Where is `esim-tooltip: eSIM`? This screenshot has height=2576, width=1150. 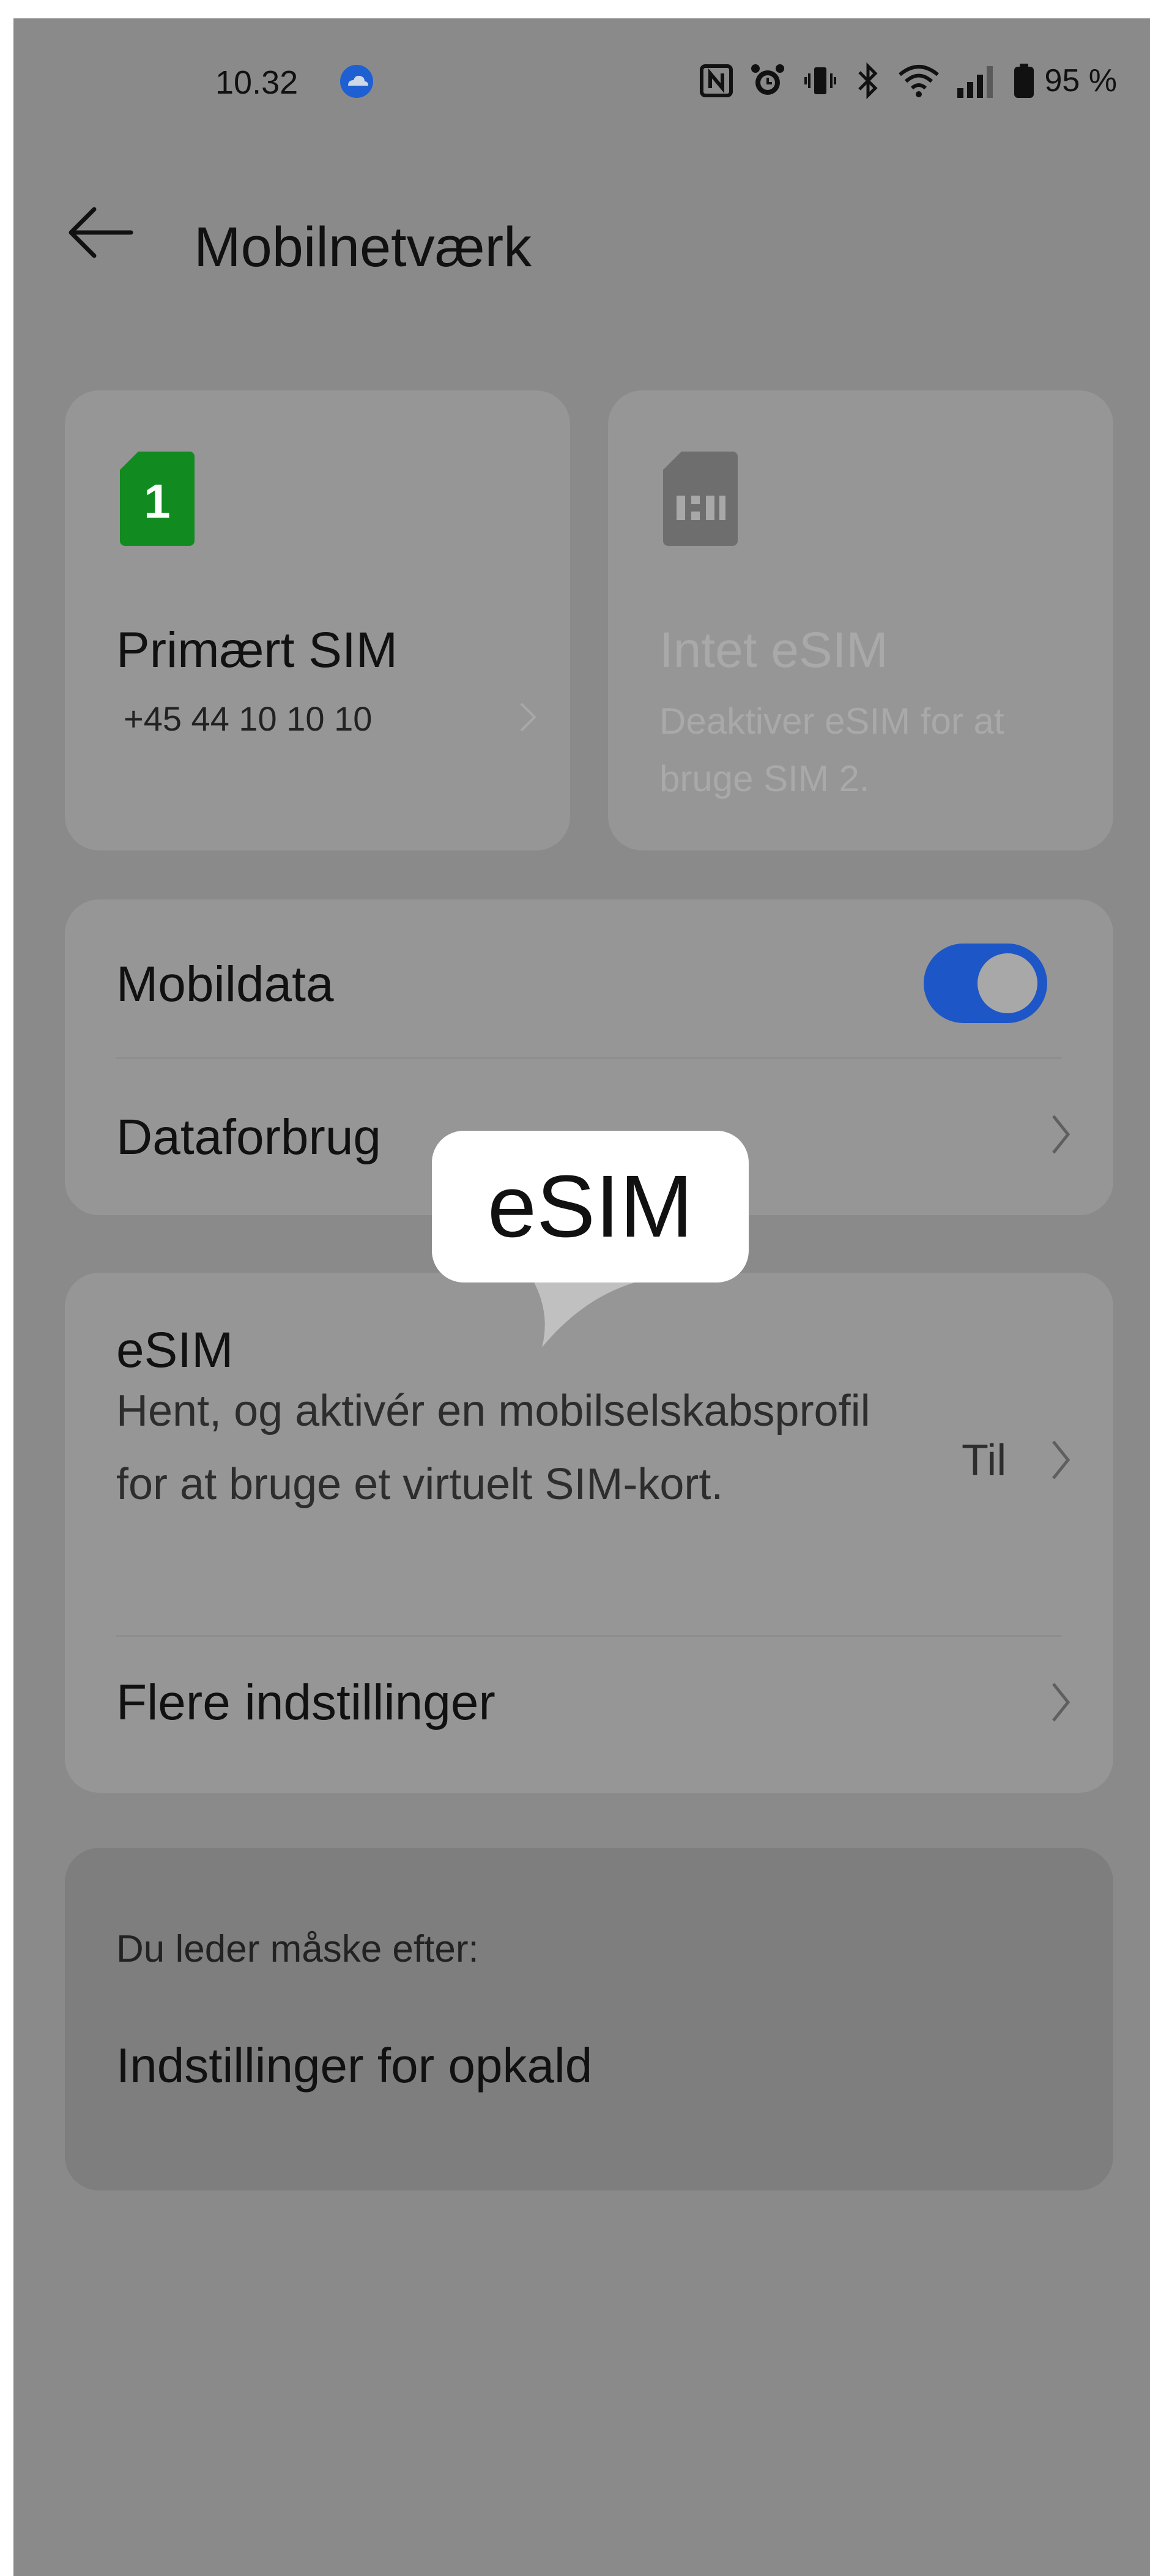 esim-tooltip: eSIM is located at coordinates (590, 1207).